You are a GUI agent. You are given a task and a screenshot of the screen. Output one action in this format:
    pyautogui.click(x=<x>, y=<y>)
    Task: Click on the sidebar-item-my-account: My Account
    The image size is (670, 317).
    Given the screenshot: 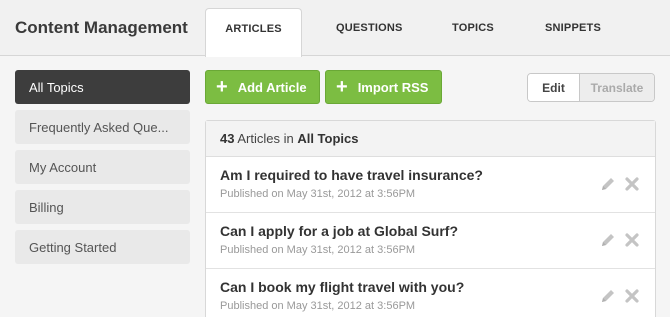 What is the action you would take?
    pyautogui.click(x=102, y=167)
    